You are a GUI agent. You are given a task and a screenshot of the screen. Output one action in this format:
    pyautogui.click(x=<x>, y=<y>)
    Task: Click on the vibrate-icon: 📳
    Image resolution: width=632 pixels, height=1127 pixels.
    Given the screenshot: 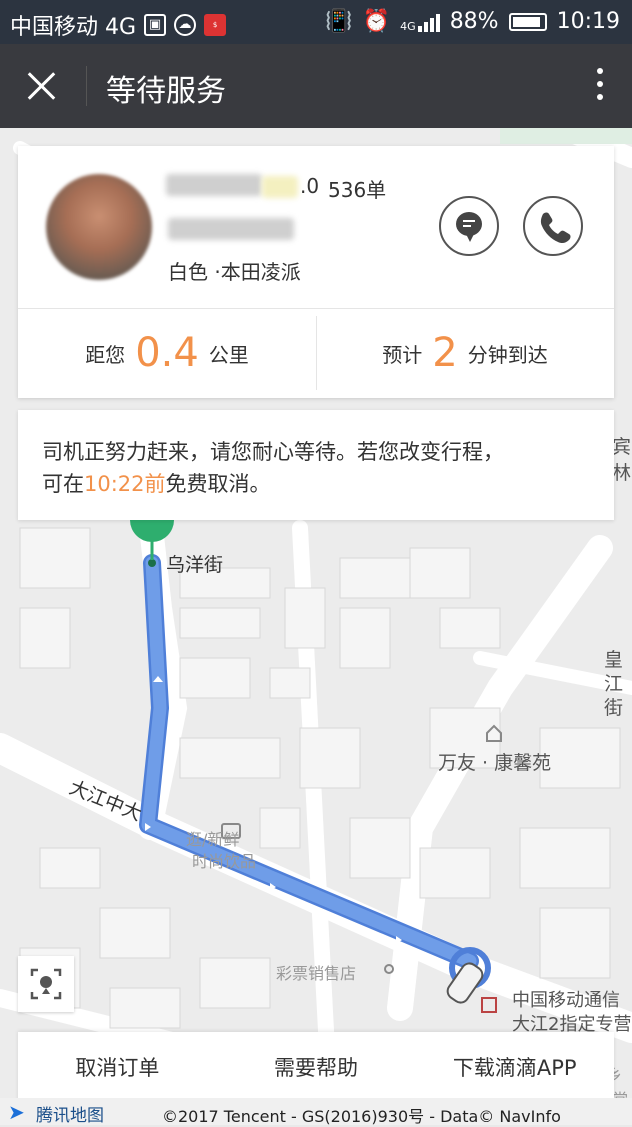 What is the action you would take?
    pyautogui.click(x=339, y=21)
    